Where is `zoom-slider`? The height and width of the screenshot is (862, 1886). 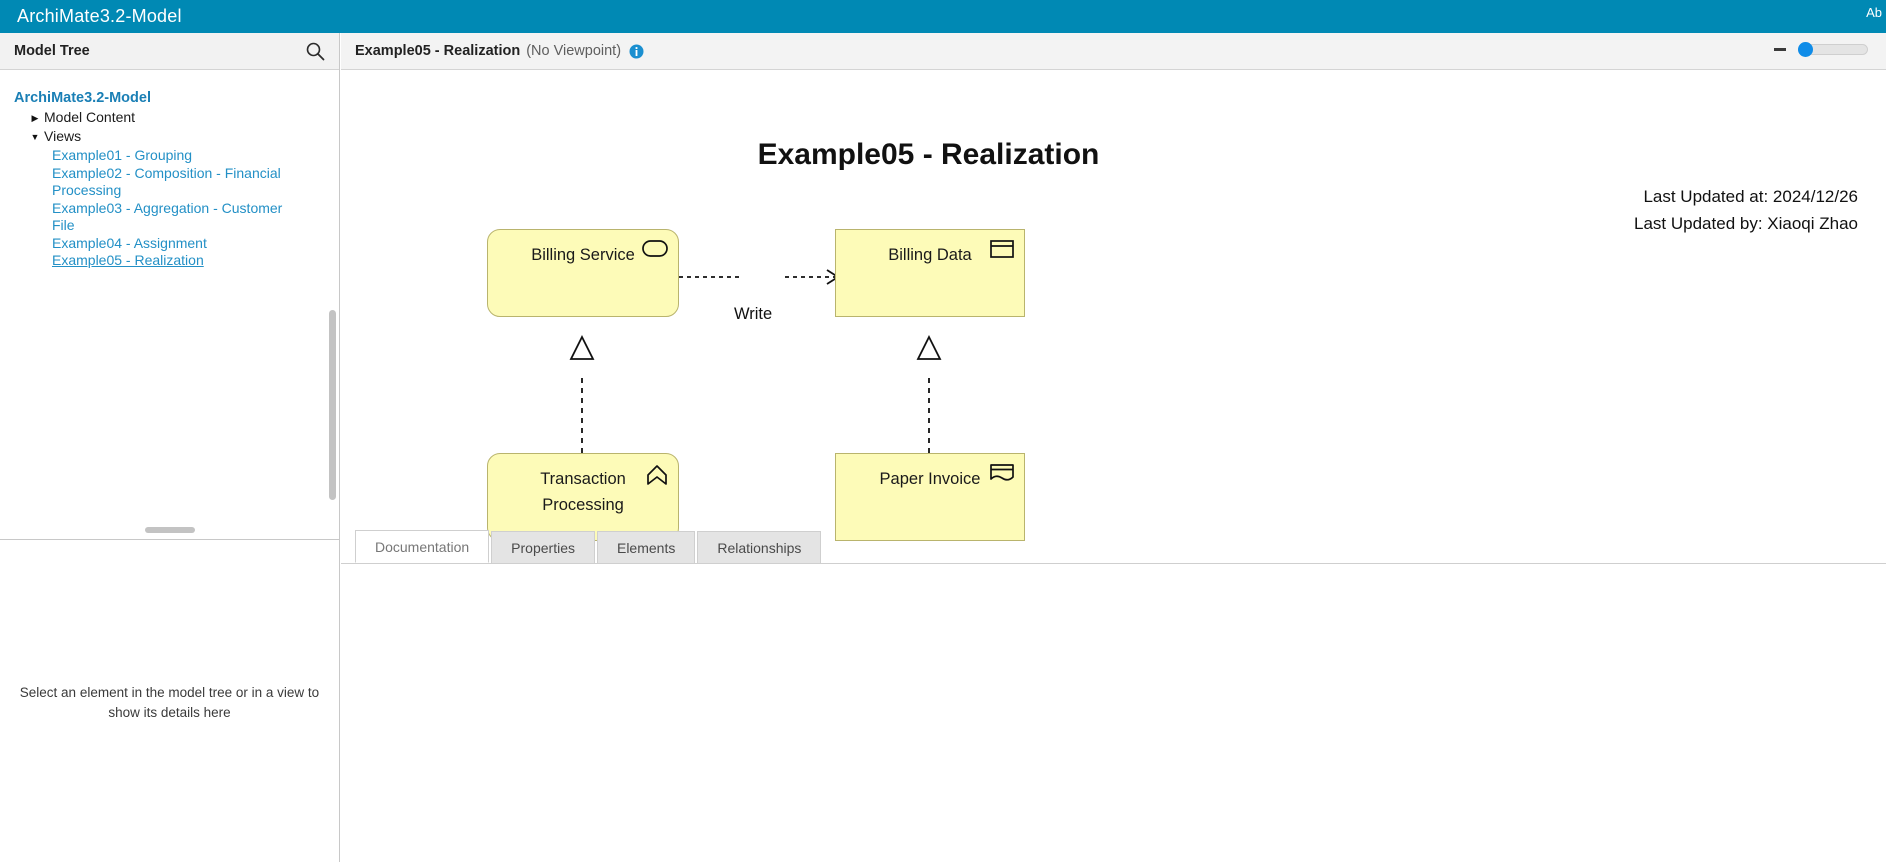 zoom-slider is located at coordinates (1833, 49).